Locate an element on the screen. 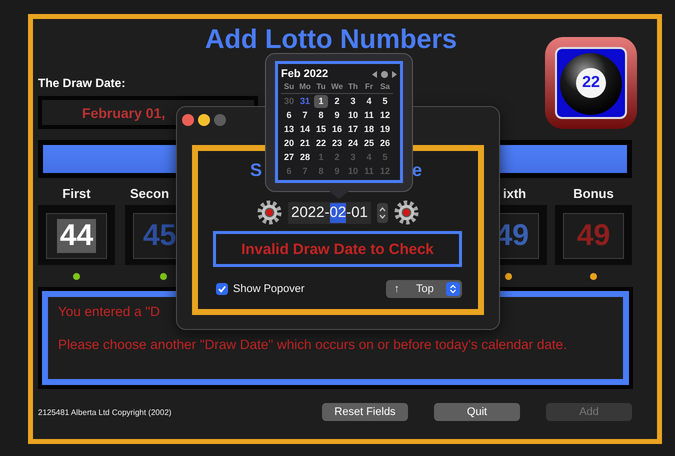  weekday-label: Tu is located at coordinates (321, 87).